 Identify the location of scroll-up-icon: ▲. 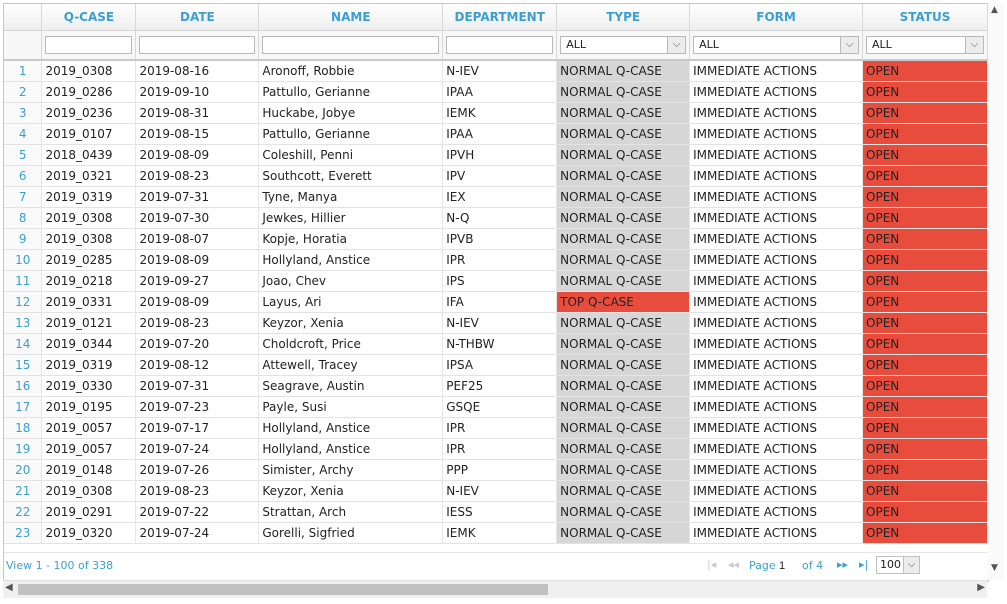
(994, 10).